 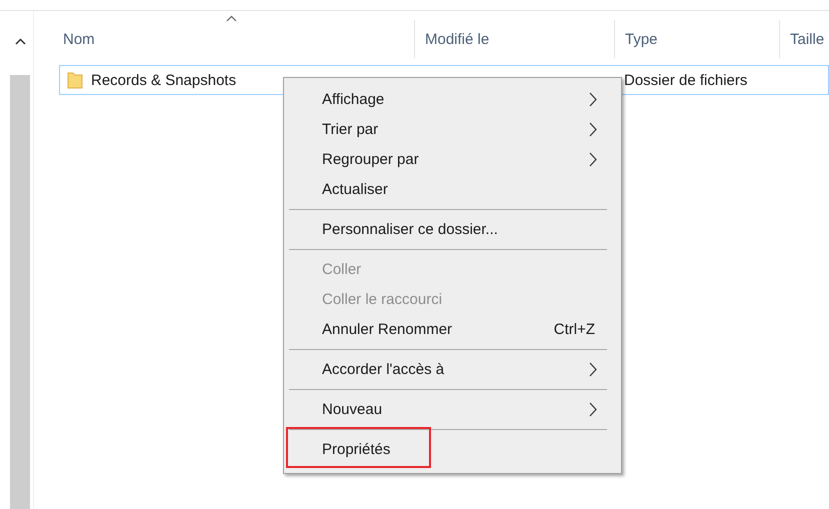 What do you see at coordinates (452, 369) in the screenshot?
I see `menu-item: Accorder l'accès à` at bounding box center [452, 369].